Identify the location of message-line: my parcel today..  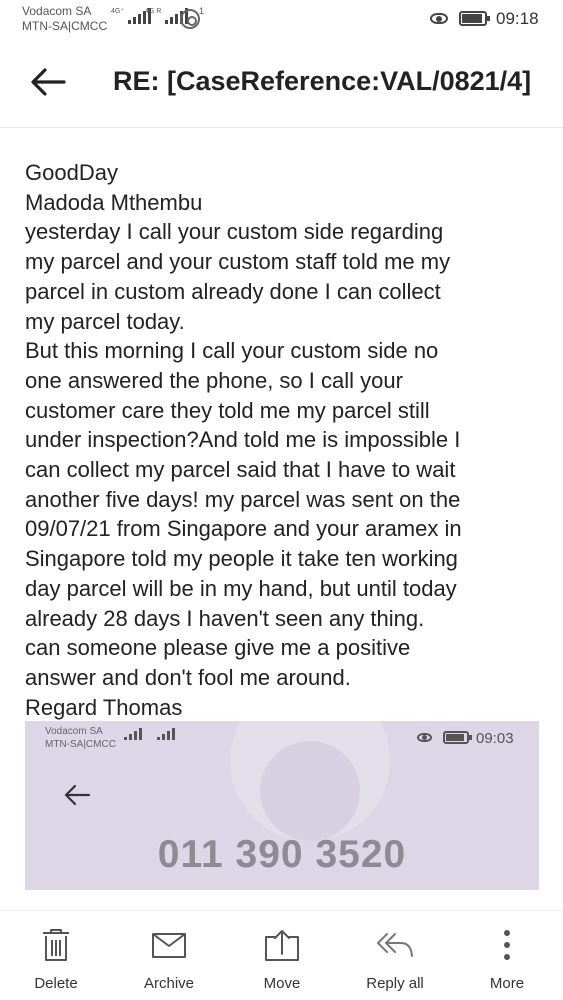
(105, 321).